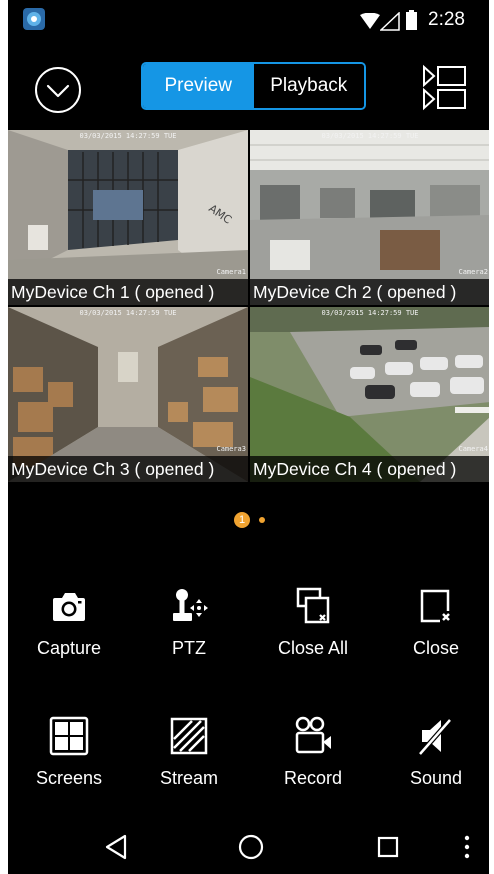  Describe the element at coordinates (231, 272) in the screenshot. I see `camera-label: Camera1` at that location.